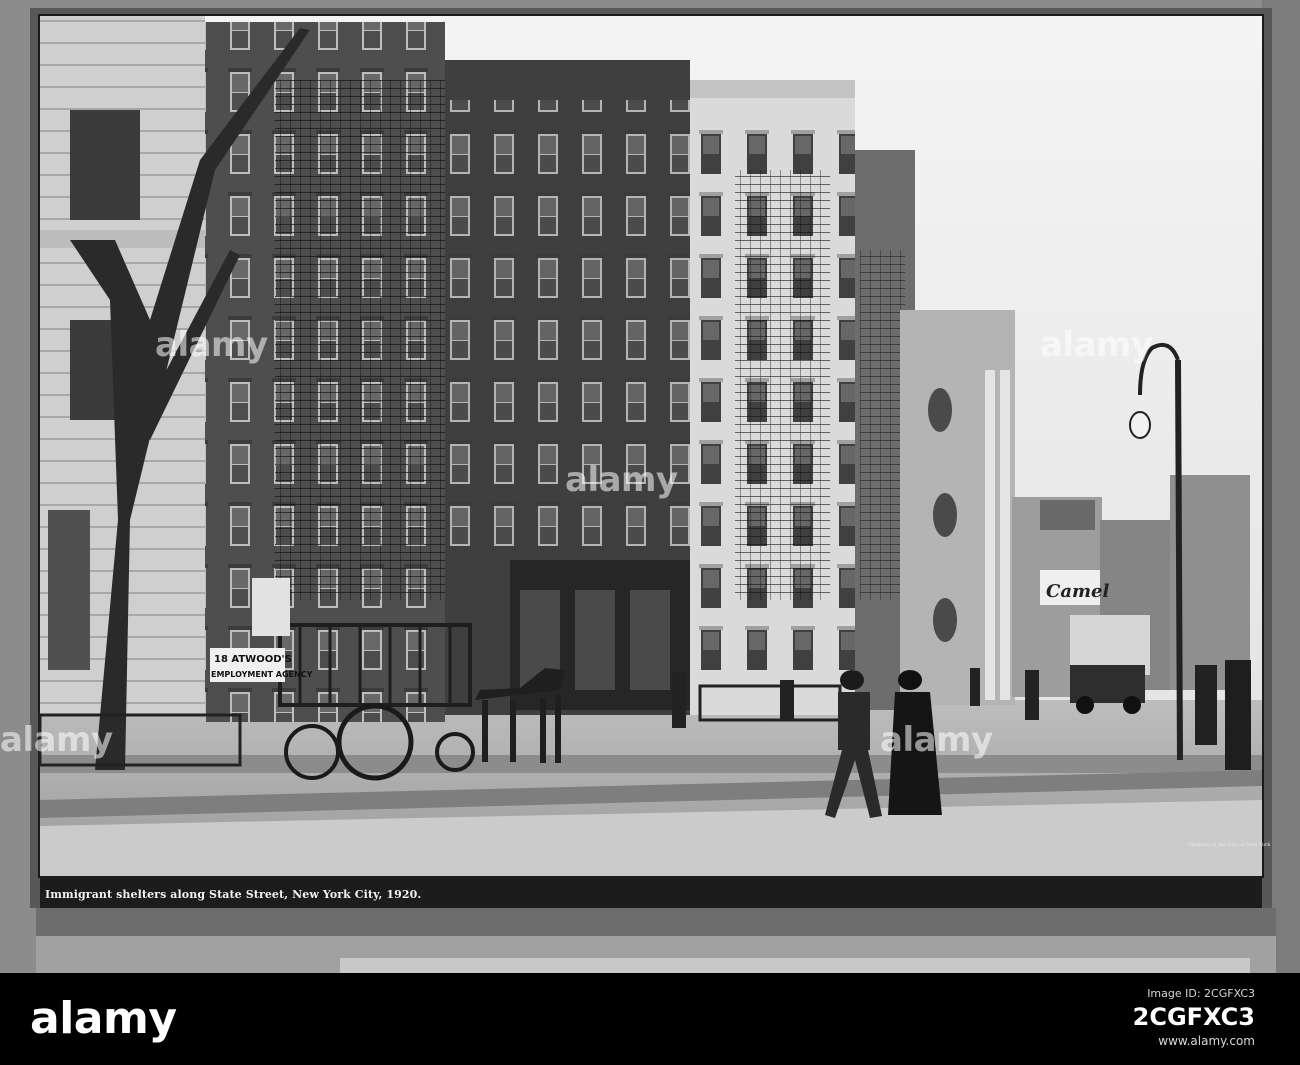  What do you see at coordinates (271, 607) in the screenshot?
I see `hanging-sign` at bounding box center [271, 607].